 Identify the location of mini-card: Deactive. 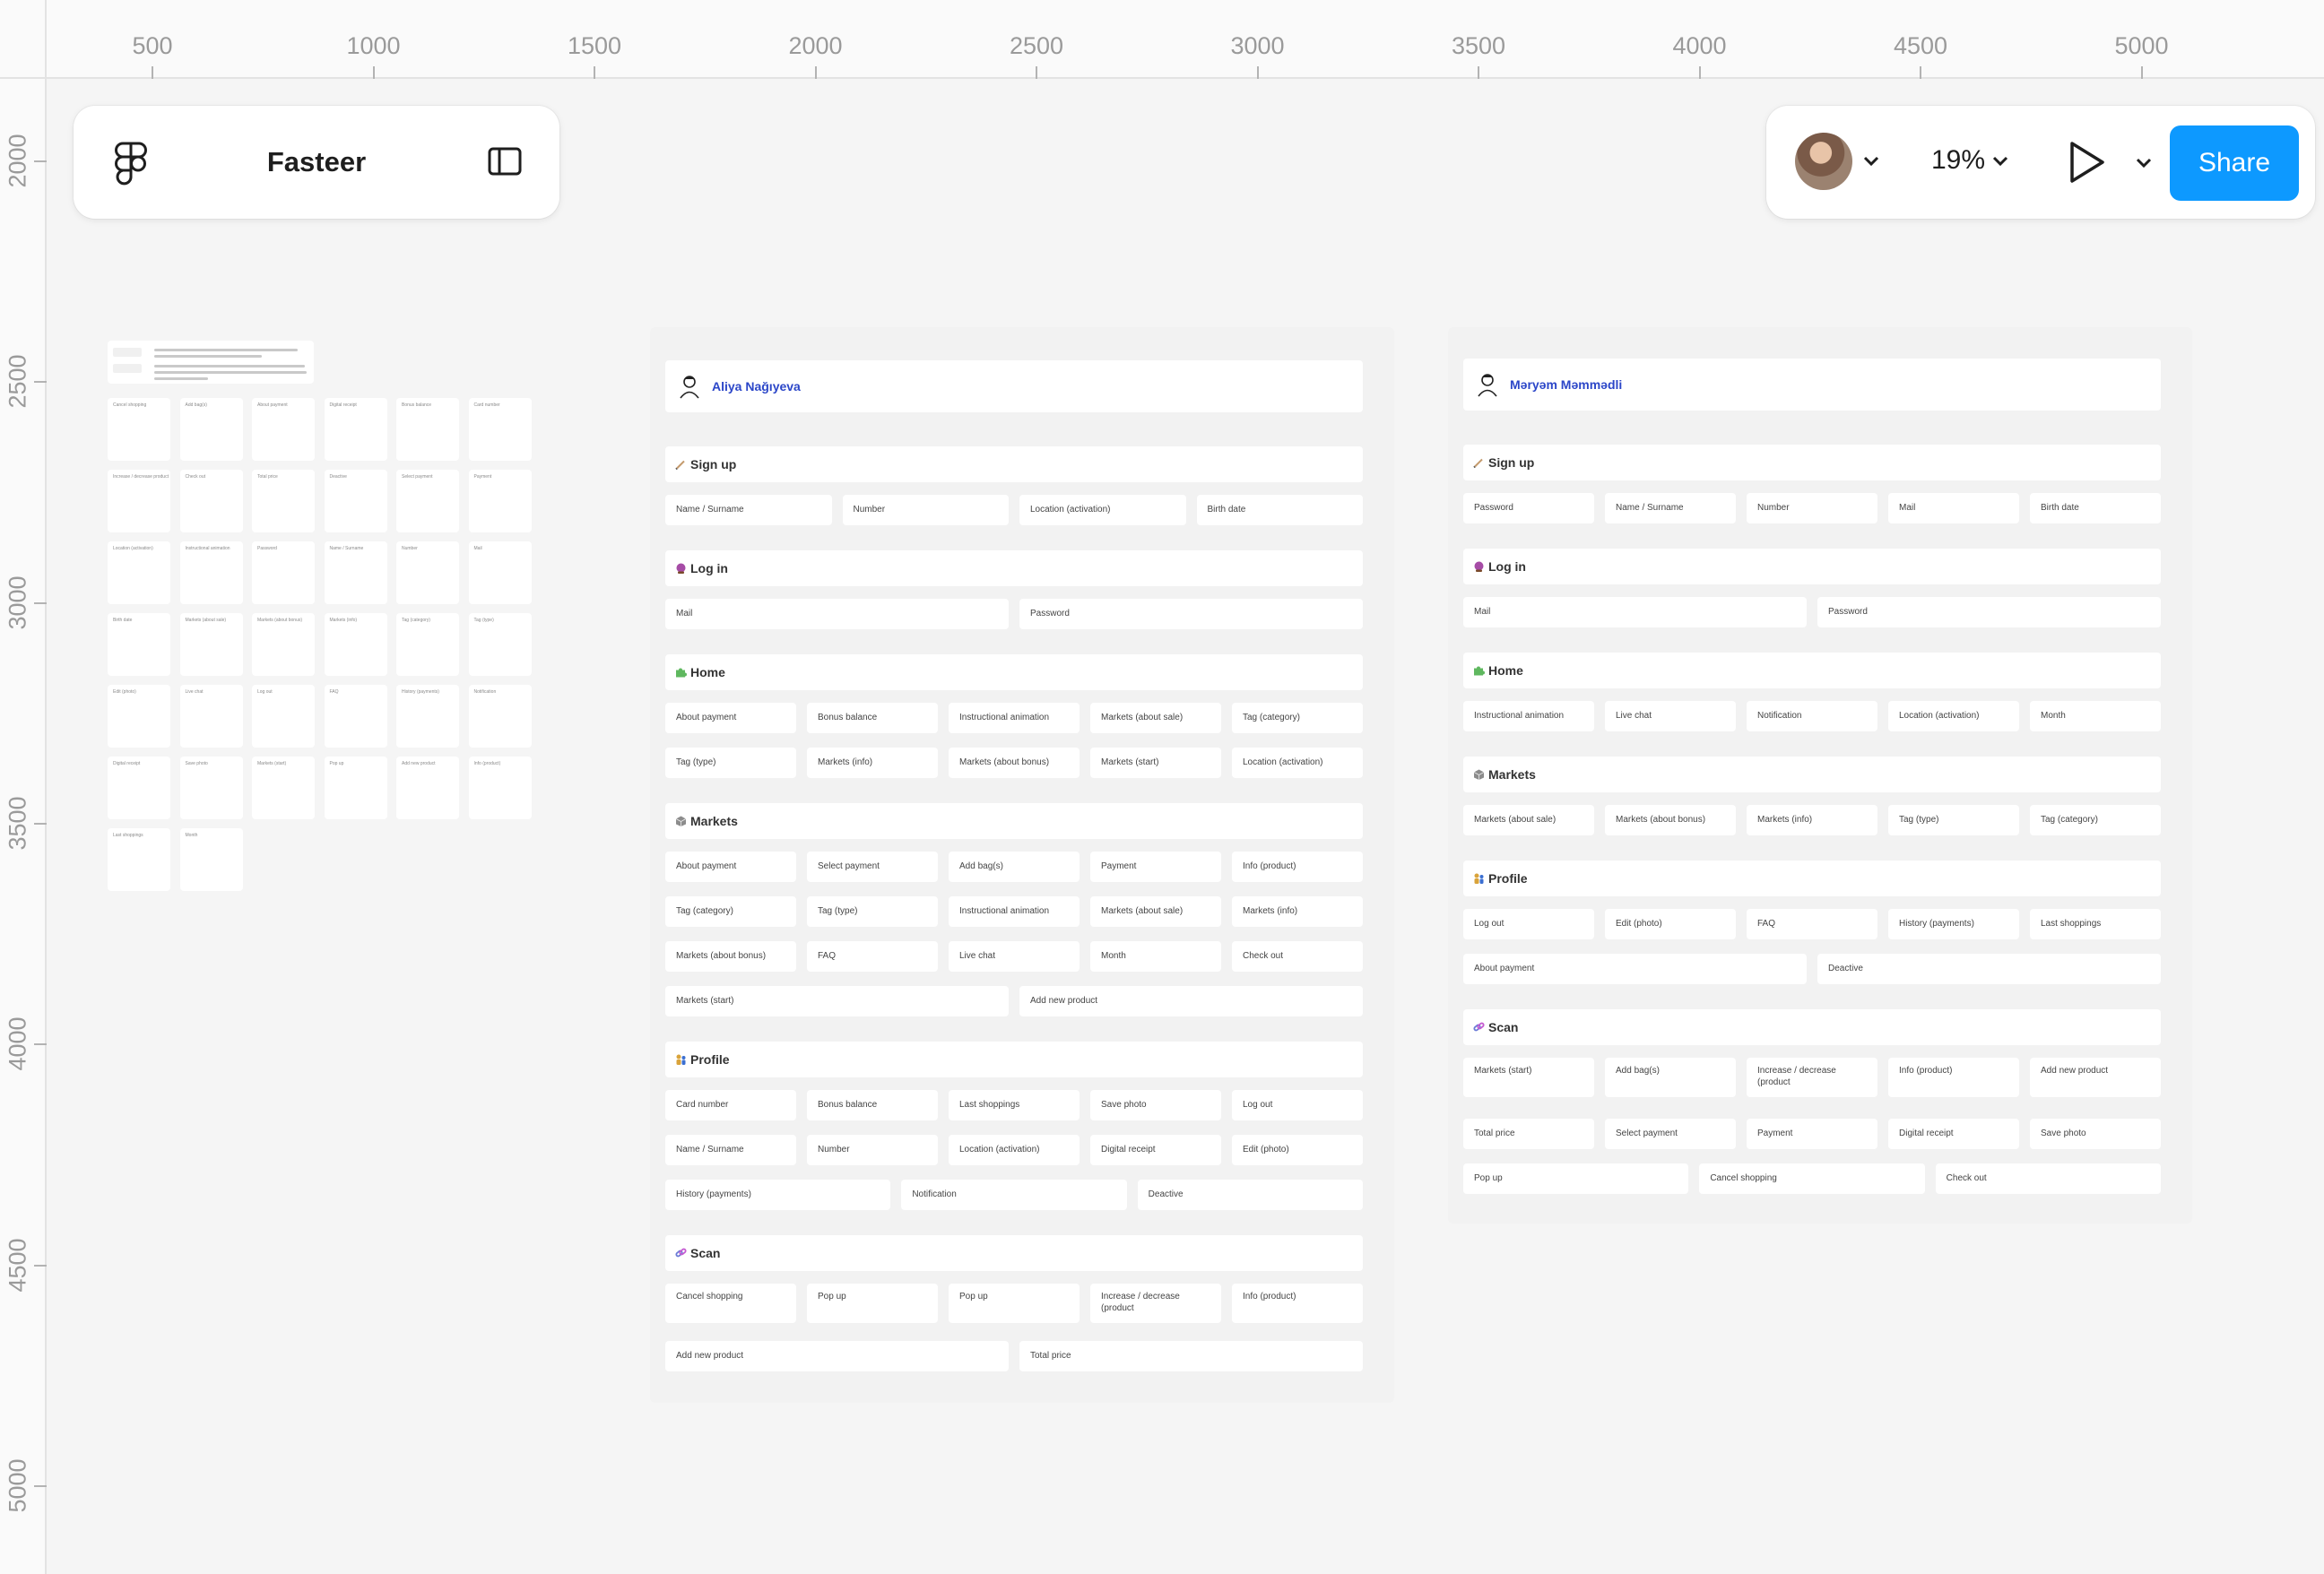
(355, 501).